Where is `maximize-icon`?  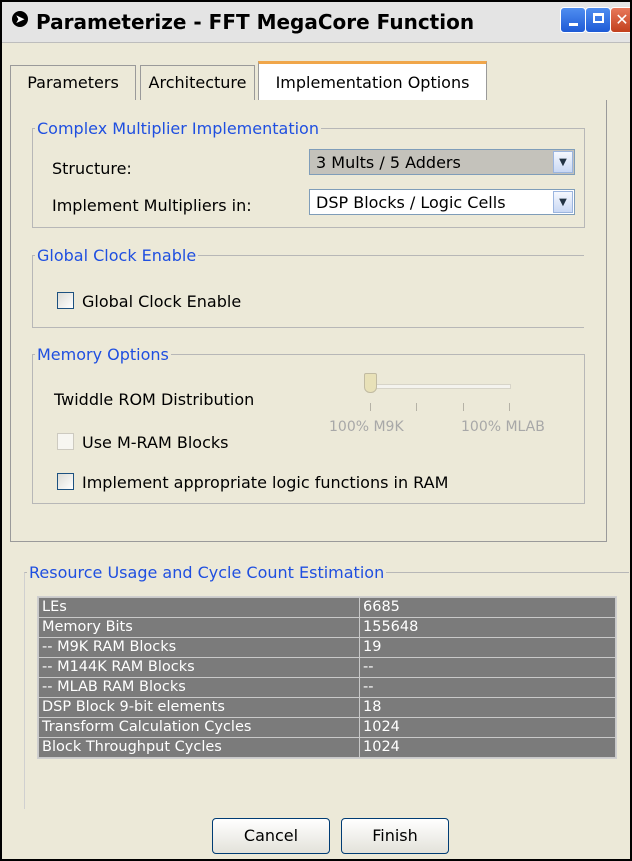
maximize-icon is located at coordinates (598, 18).